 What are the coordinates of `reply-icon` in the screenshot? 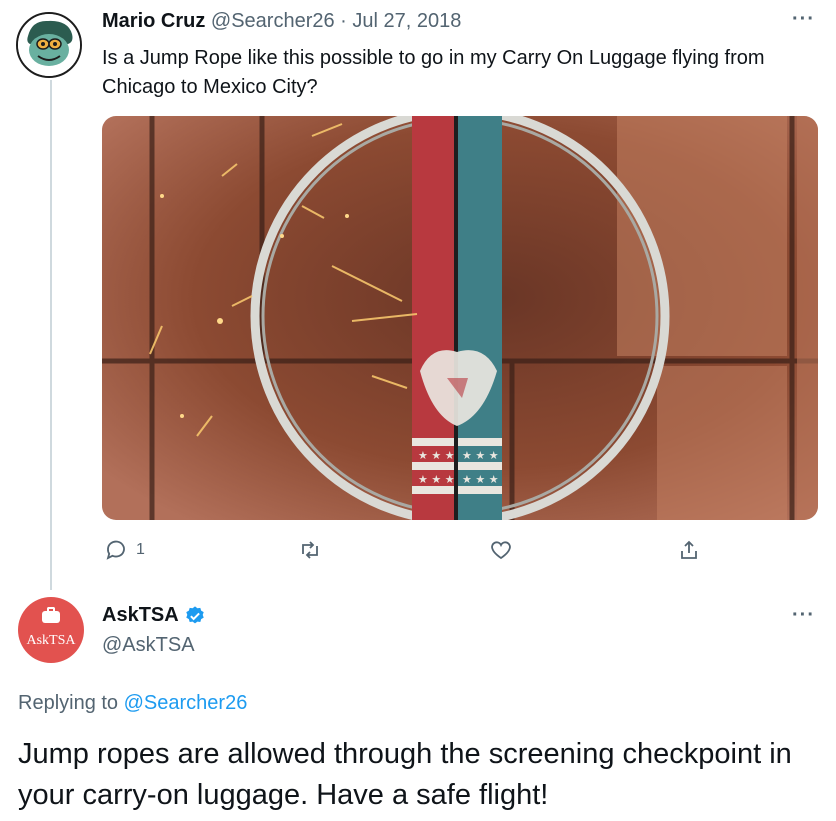 It's located at (115, 550).